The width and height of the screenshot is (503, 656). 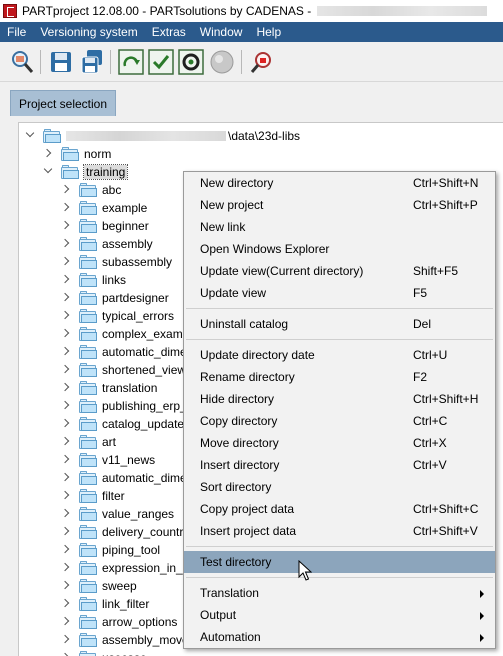 I want to click on menu-file: File, so click(x=16, y=32).